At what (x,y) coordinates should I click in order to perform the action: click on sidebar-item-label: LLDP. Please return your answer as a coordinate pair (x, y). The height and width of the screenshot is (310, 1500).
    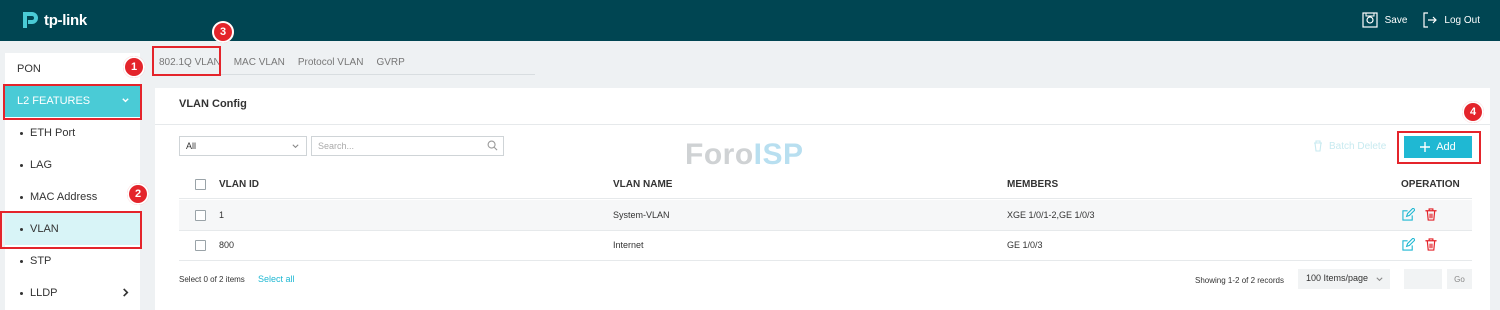
    Looking at the image, I should click on (44, 293).